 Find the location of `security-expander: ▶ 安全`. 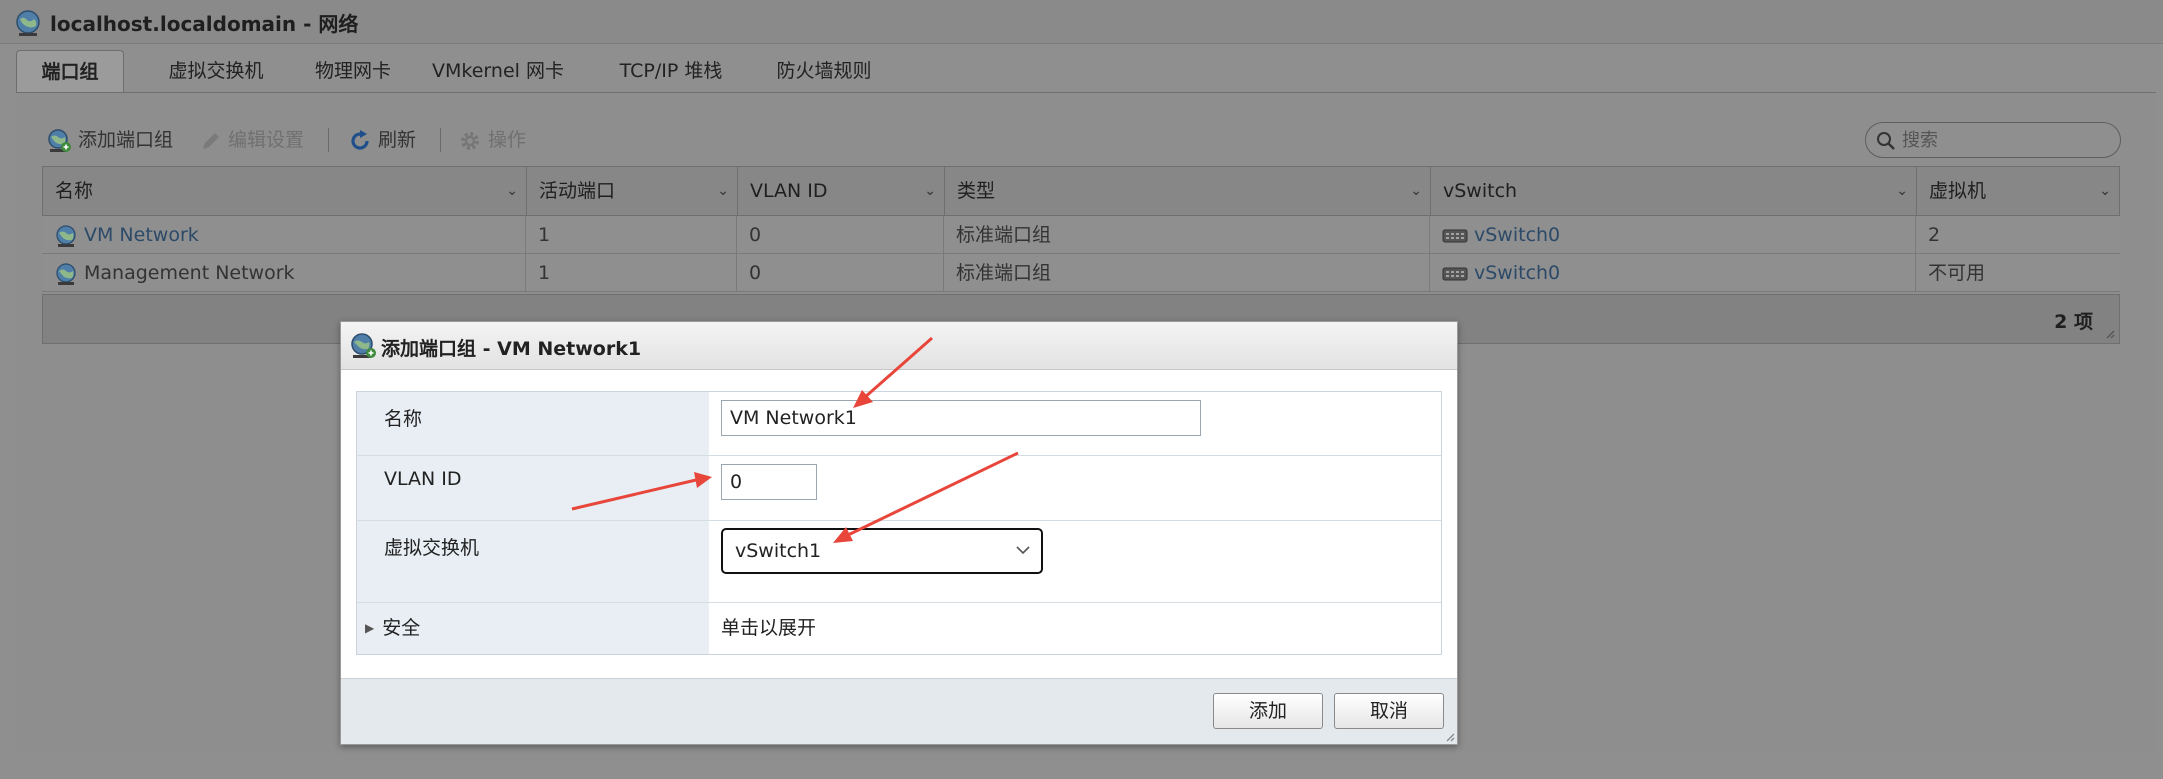

security-expander: ▶ 安全 is located at coordinates (392, 626).